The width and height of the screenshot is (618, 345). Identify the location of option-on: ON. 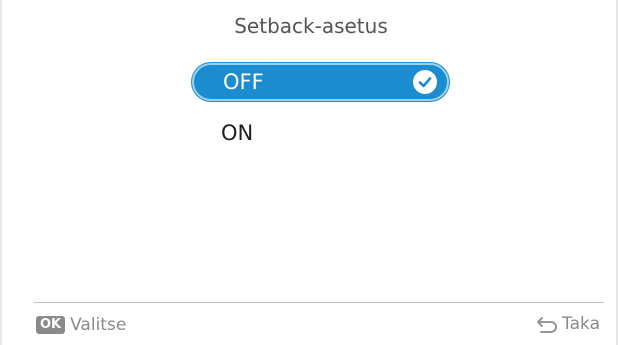
(320, 133).